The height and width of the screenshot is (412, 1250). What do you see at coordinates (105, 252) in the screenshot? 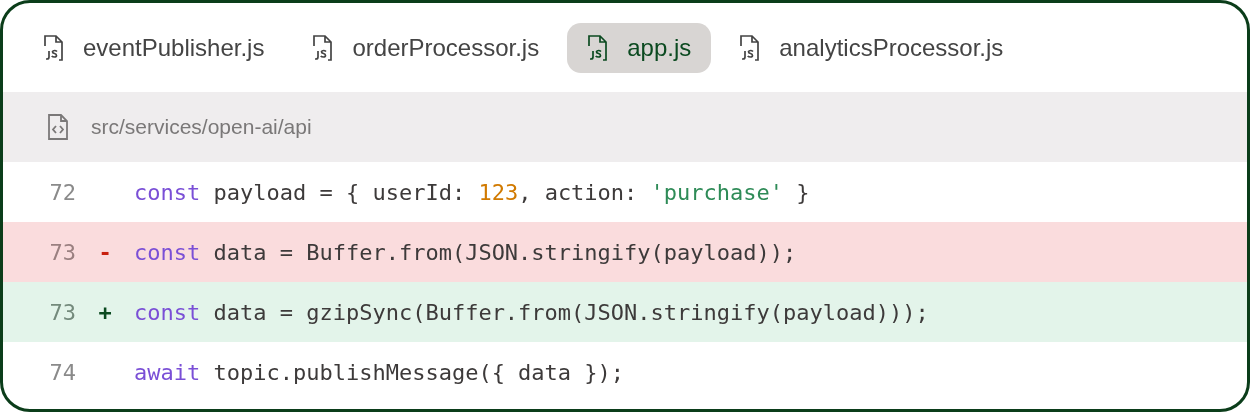
I see `diff-marker: -` at bounding box center [105, 252].